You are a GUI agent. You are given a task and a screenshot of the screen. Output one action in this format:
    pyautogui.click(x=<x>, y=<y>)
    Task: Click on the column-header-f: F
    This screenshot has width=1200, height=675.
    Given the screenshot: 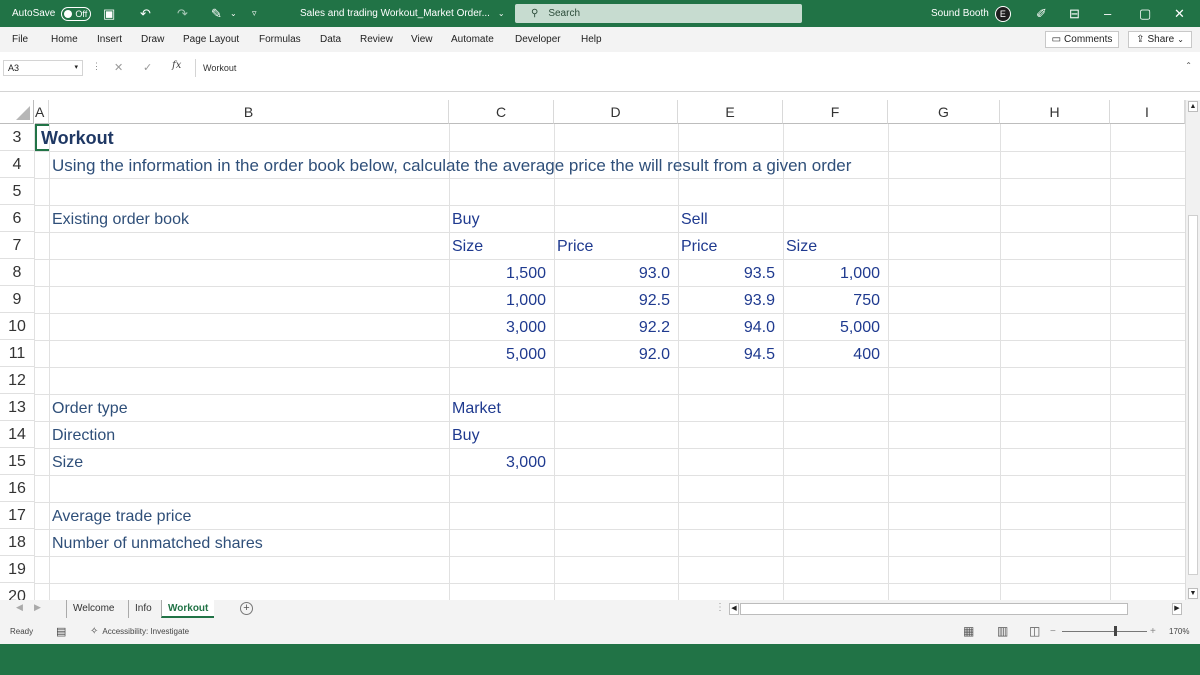 What is the action you would take?
    pyautogui.click(x=835, y=112)
    